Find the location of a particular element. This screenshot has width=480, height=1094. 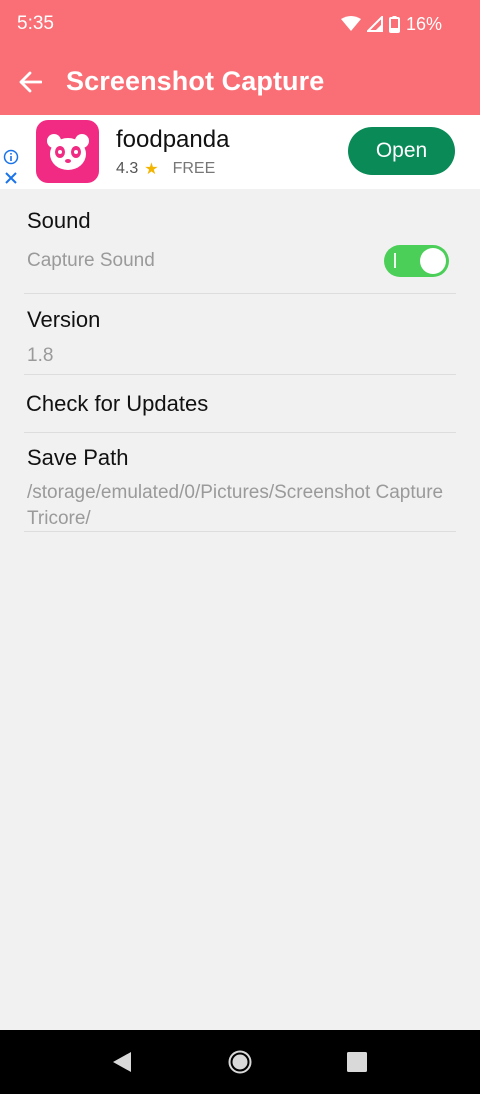

pref-check-updates: Check for Updates is located at coordinates (240, 404).